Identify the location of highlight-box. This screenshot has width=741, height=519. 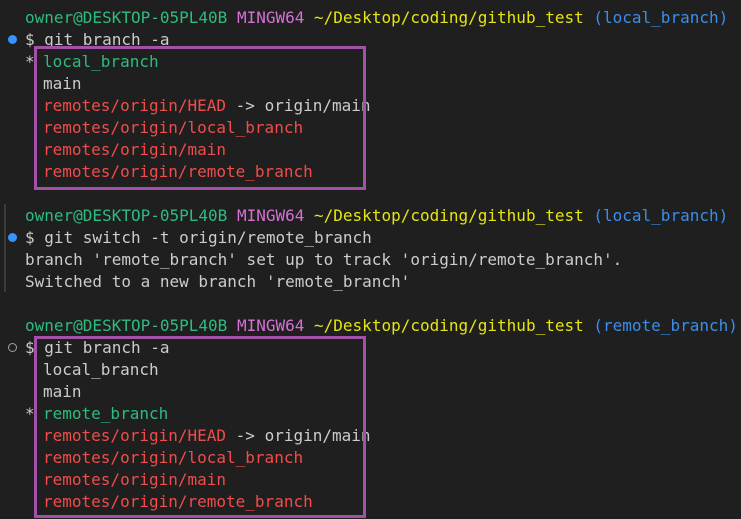
(200, 118).